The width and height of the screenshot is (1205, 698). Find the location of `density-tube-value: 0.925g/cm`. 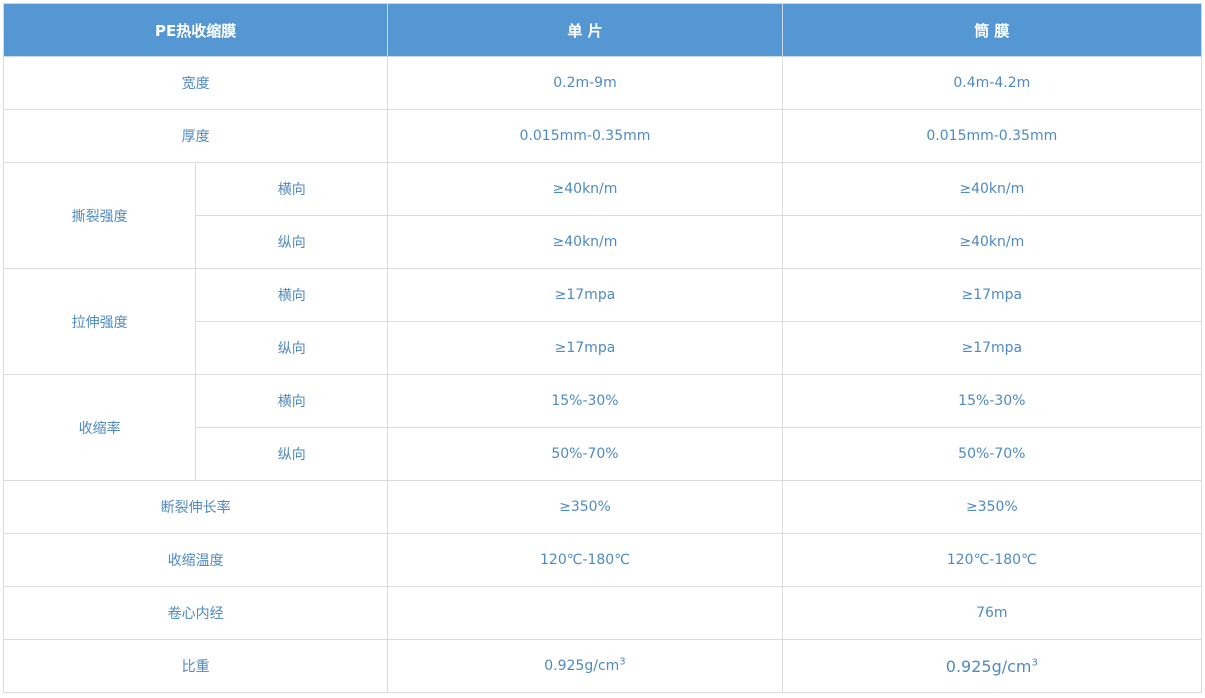

density-tube-value: 0.925g/cm is located at coordinates (988, 666).